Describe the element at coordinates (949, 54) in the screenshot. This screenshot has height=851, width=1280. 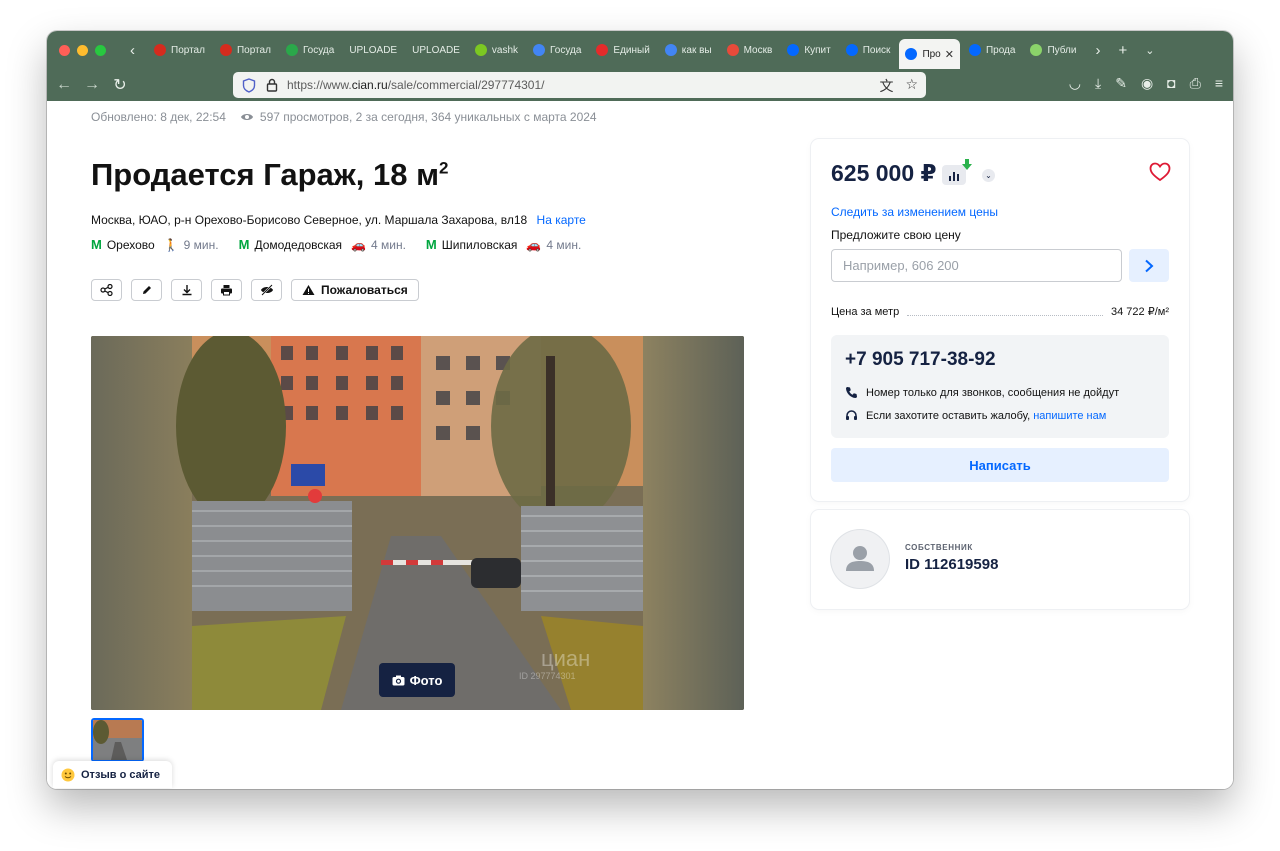
I see `close-tab-icon: ✕` at that location.